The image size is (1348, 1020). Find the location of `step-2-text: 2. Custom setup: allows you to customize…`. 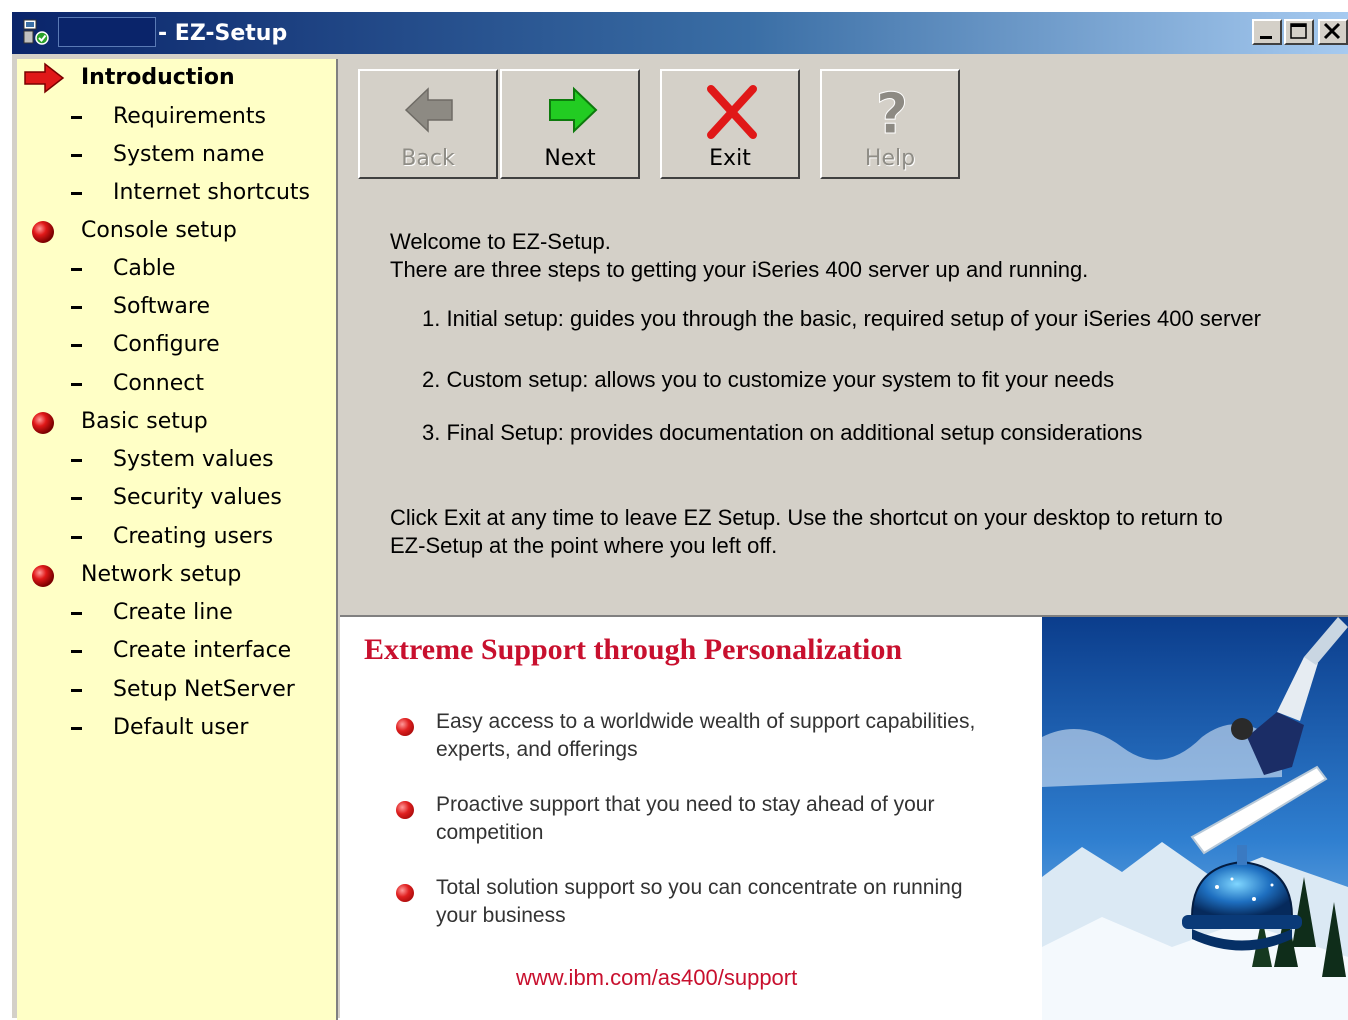

step-2-text: 2. Custom setup: allows you to customize… is located at coordinates (768, 379).